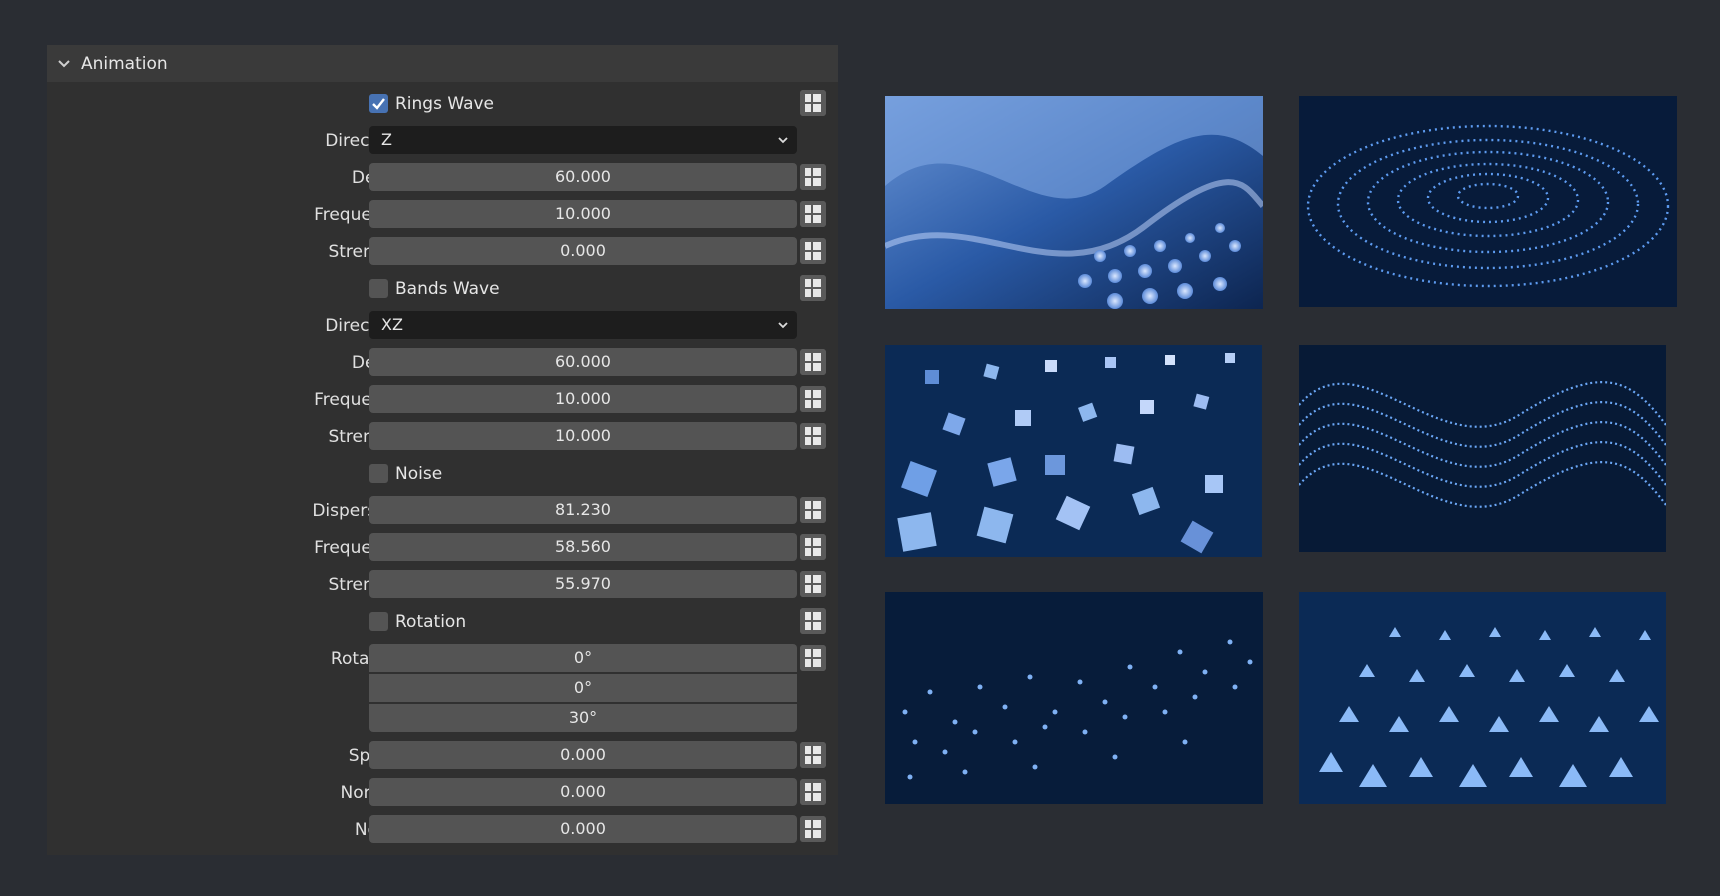 Image resolution: width=1720 pixels, height=896 pixels. What do you see at coordinates (583, 214) in the screenshot?
I see `rings-frequency-field: 10.000` at bounding box center [583, 214].